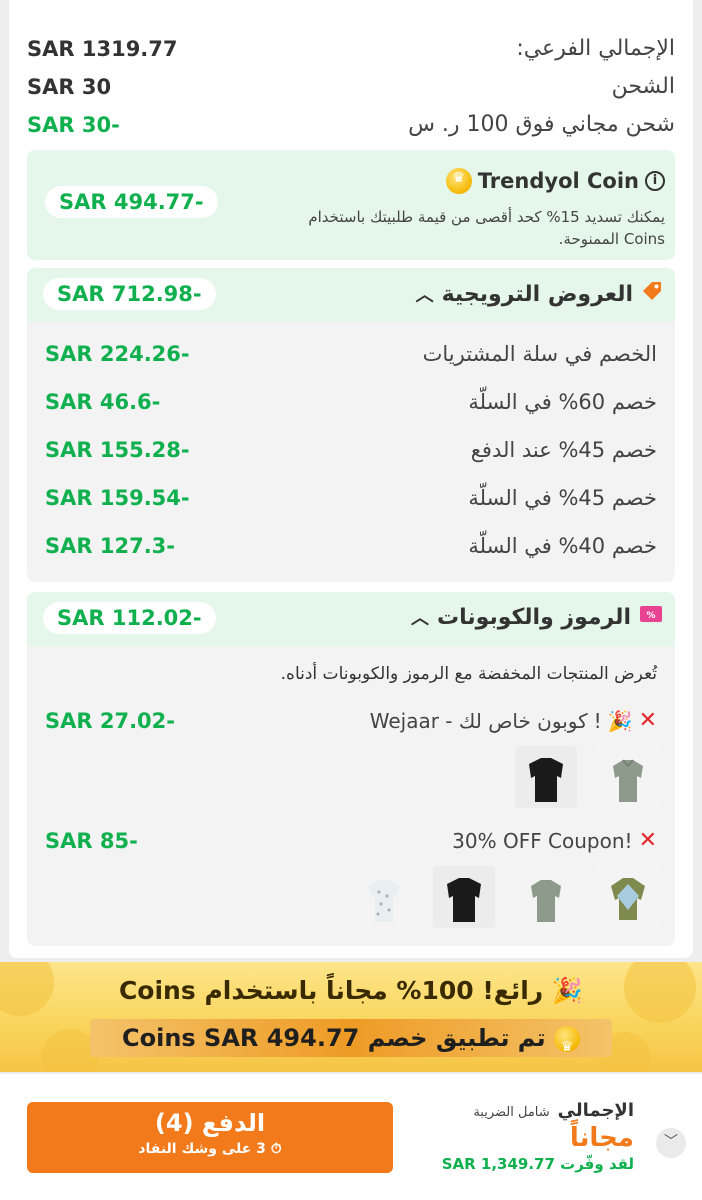  Describe the element at coordinates (351, 720) in the screenshot. I see `coupon-row: -SAR 27.02 ✕ 🎉 ! كوبون خاص لك - Wejaar` at that location.